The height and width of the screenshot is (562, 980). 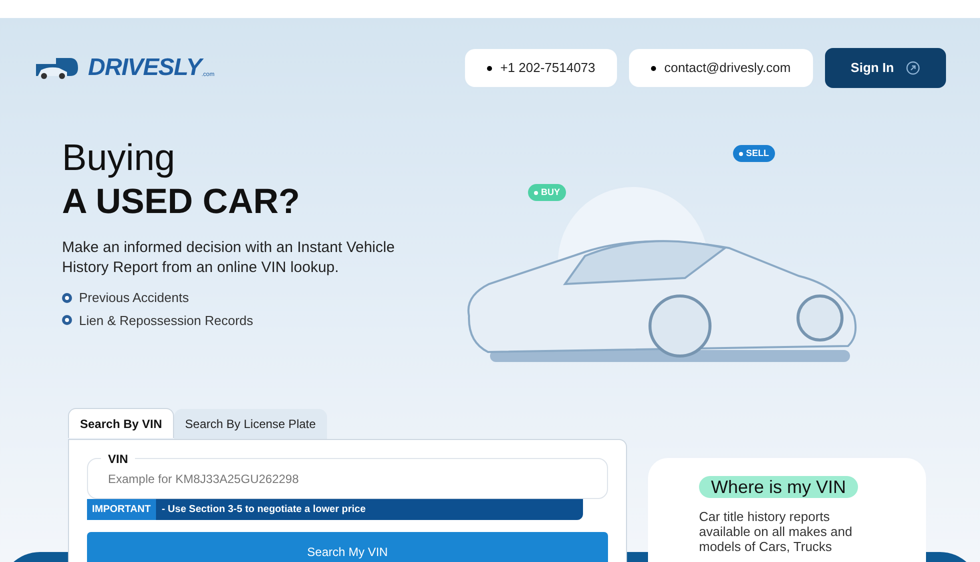 What do you see at coordinates (264, 510) in the screenshot?
I see `notice-text: - Use Section 3-5 to negotiate a lower price` at bounding box center [264, 510].